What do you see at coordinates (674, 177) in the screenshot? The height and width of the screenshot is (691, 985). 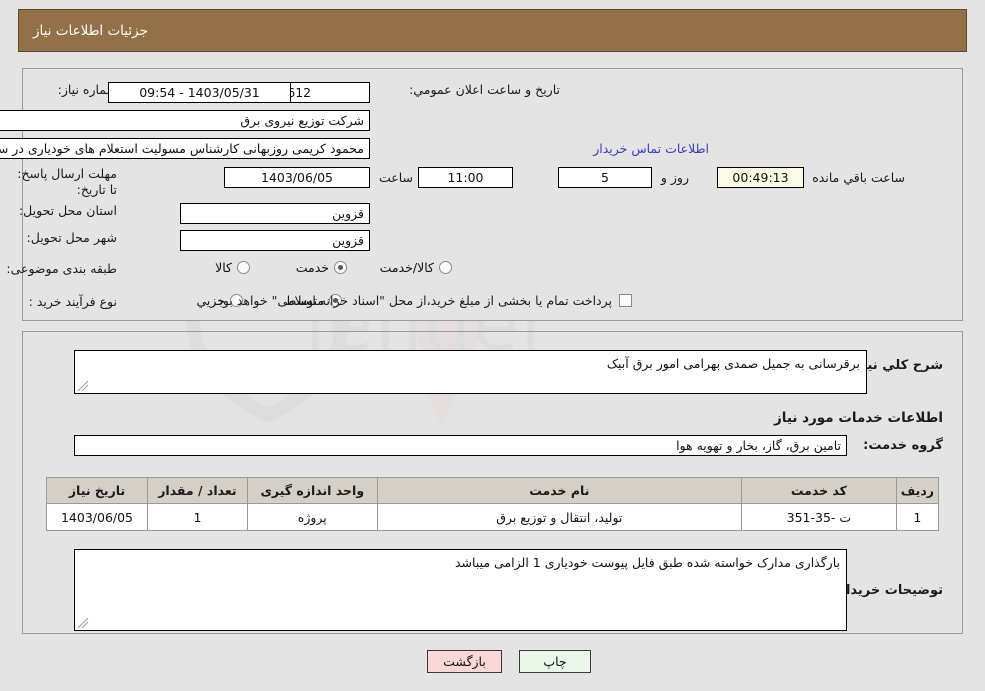 I see `deadline-days-label: روز و` at bounding box center [674, 177].